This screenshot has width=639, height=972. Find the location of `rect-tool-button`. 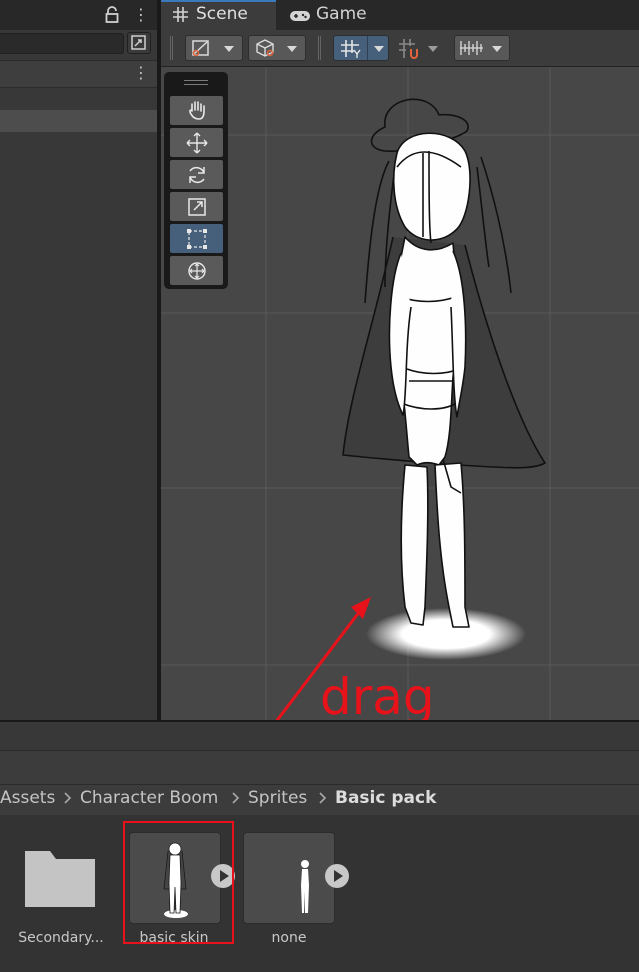

rect-tool-button is located at coordinates (196, 238).